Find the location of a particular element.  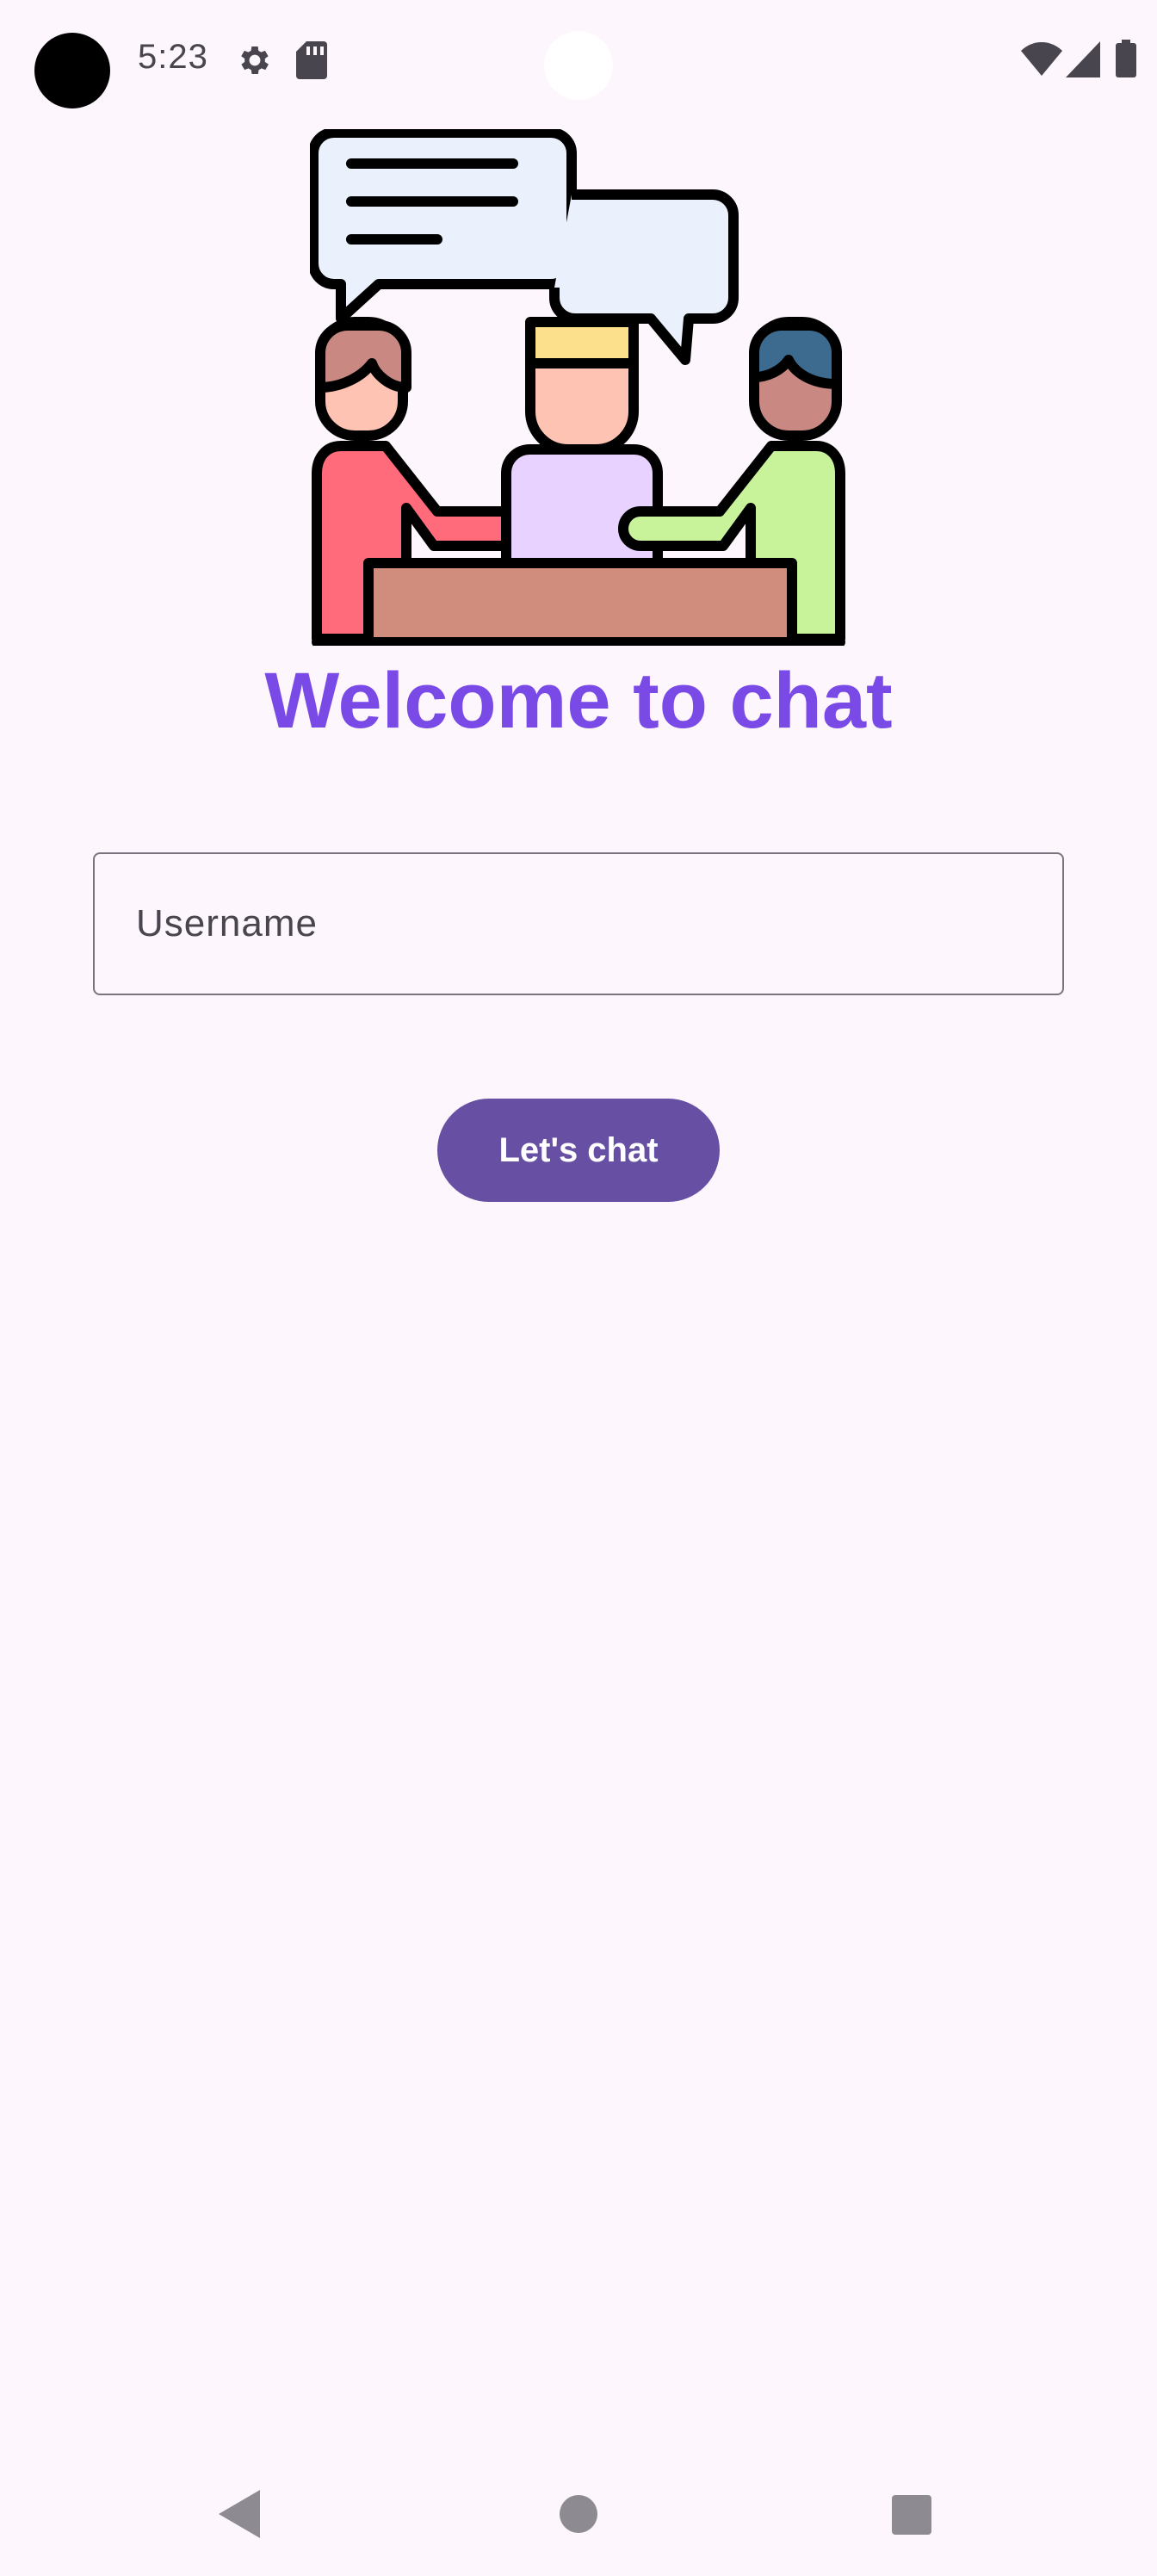

navigation-bar is located at coordinates (579, 2514).